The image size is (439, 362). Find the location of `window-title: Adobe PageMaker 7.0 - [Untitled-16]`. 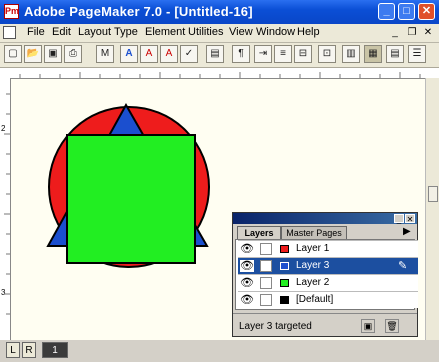

window-title: Adobe PageMaker 7.0 - [Untitled-16] is located at coordinates (138, 11).